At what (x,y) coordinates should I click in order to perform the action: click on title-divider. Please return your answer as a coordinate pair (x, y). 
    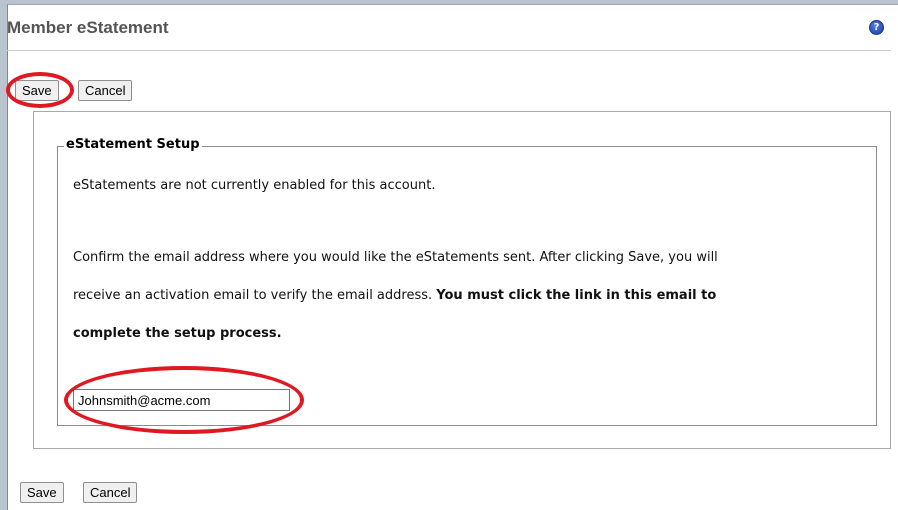
    Looking at the image, I should click on (449, 50).